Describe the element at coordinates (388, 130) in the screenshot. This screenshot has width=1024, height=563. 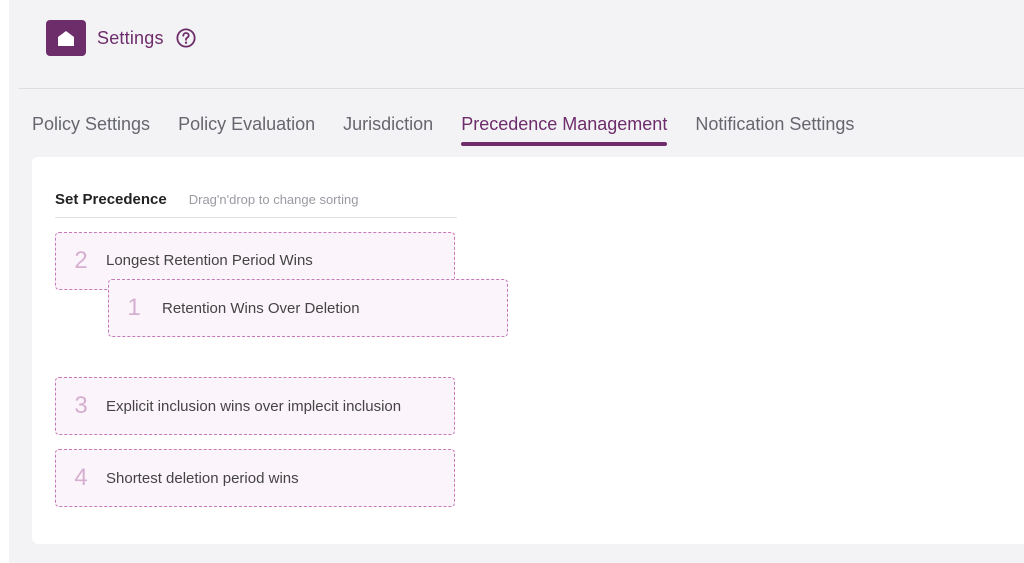
I see `tab-jurisdiction: Jurisdiction` at that location.